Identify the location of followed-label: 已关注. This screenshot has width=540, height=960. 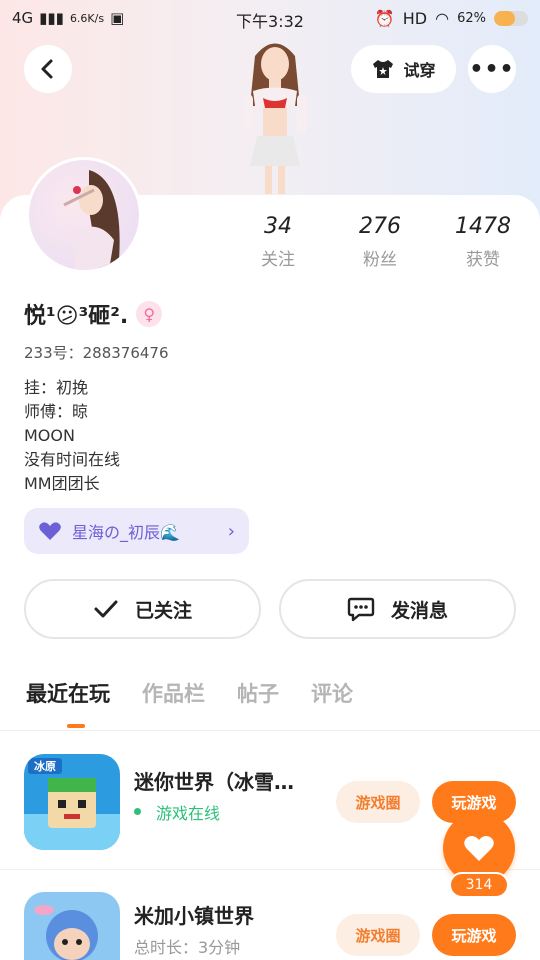
(163, 610).